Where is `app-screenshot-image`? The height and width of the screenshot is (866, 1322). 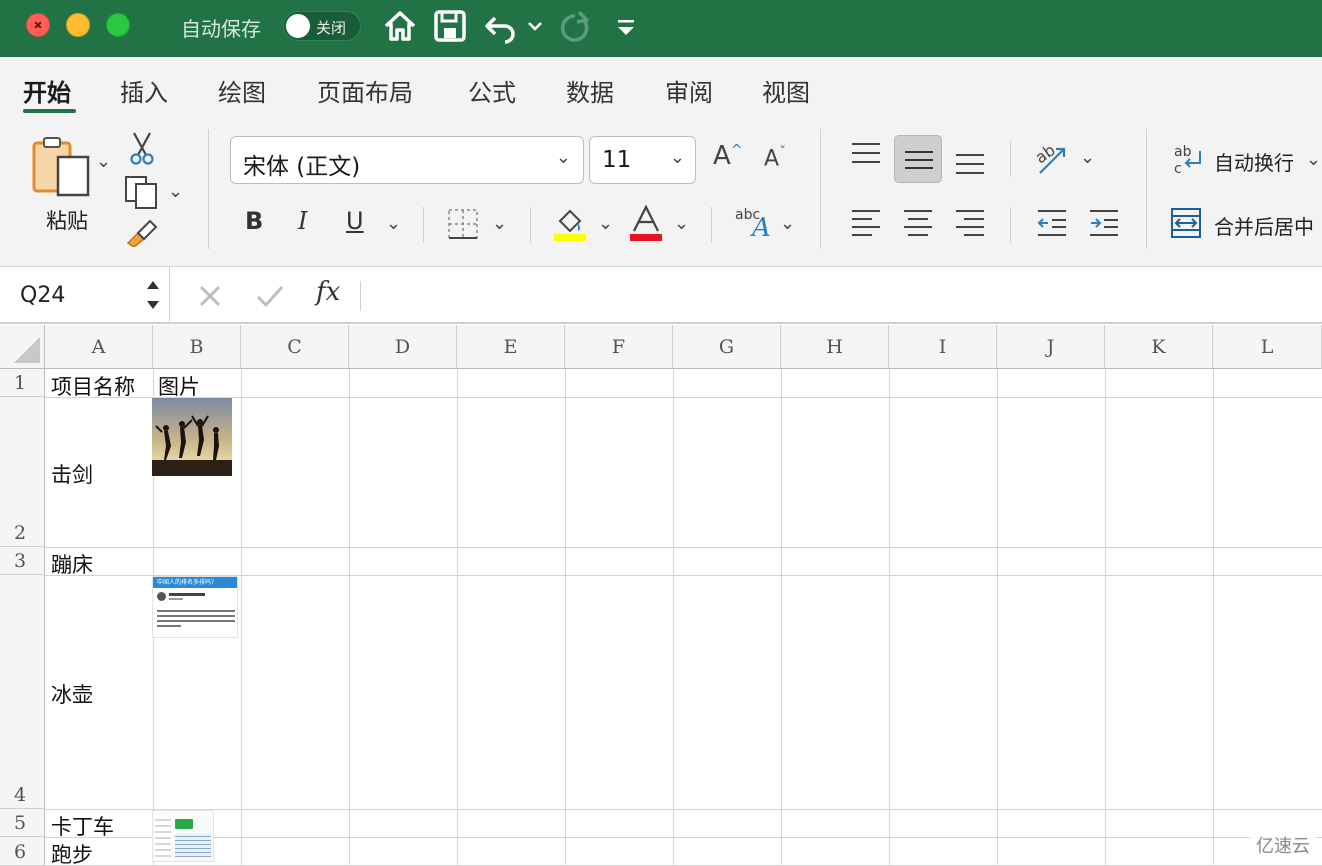
app-screenshot-image is located at coordinates (183, 836).